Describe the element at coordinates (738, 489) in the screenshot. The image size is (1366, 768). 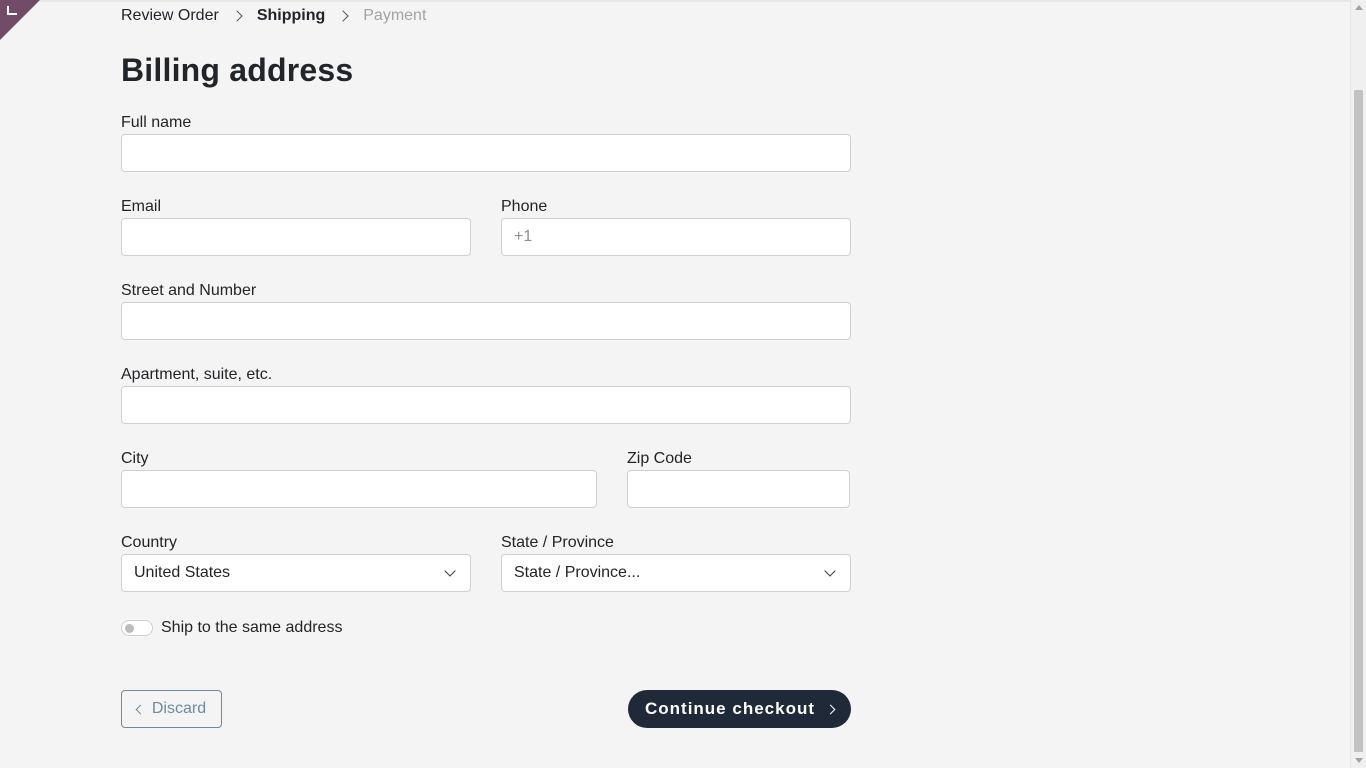
I see `zip-input` at that location.